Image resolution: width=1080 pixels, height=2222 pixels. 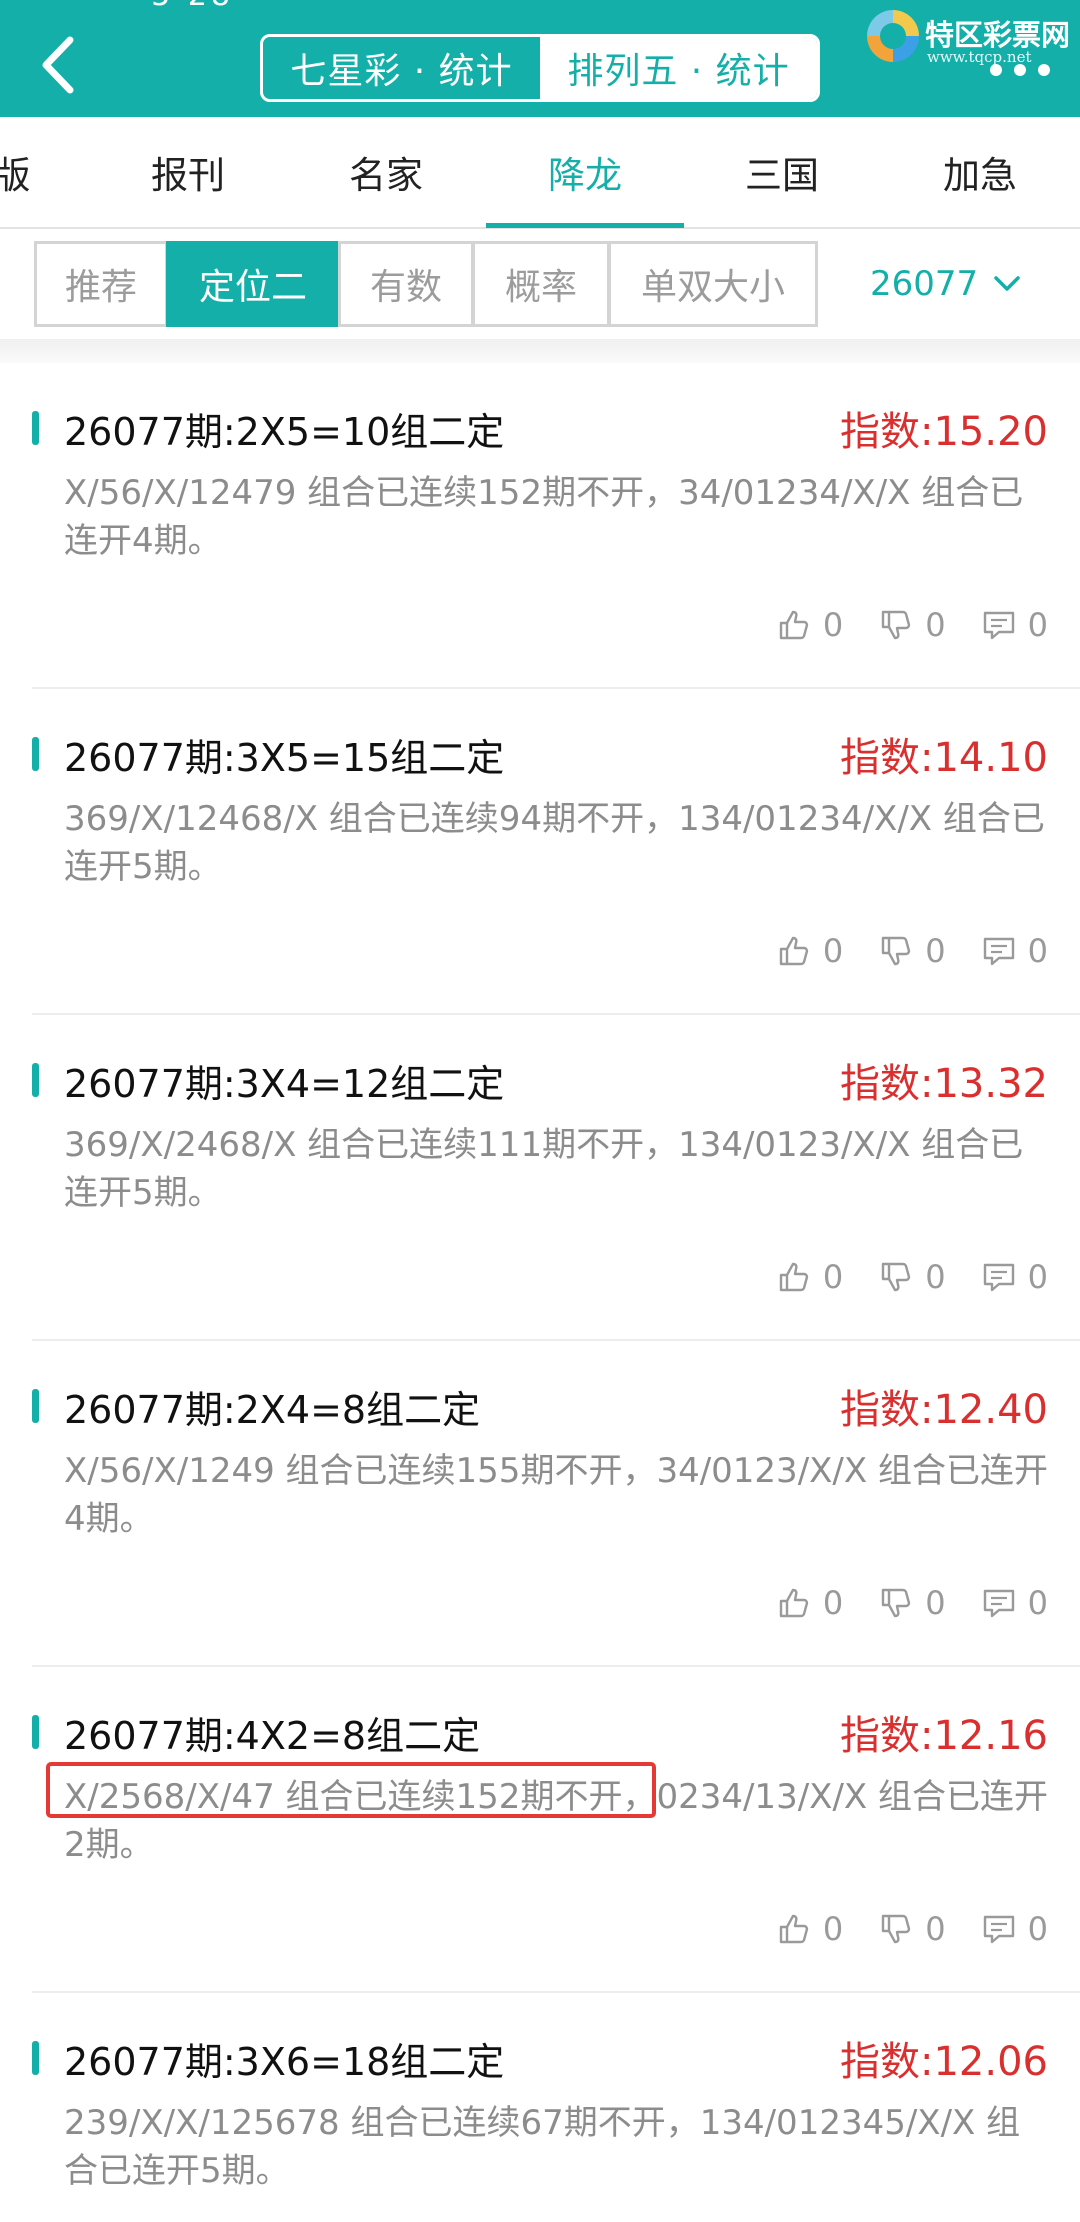 I want to click on item-title: 26077期:2X5=10组二定, so click(x=284, y=432).